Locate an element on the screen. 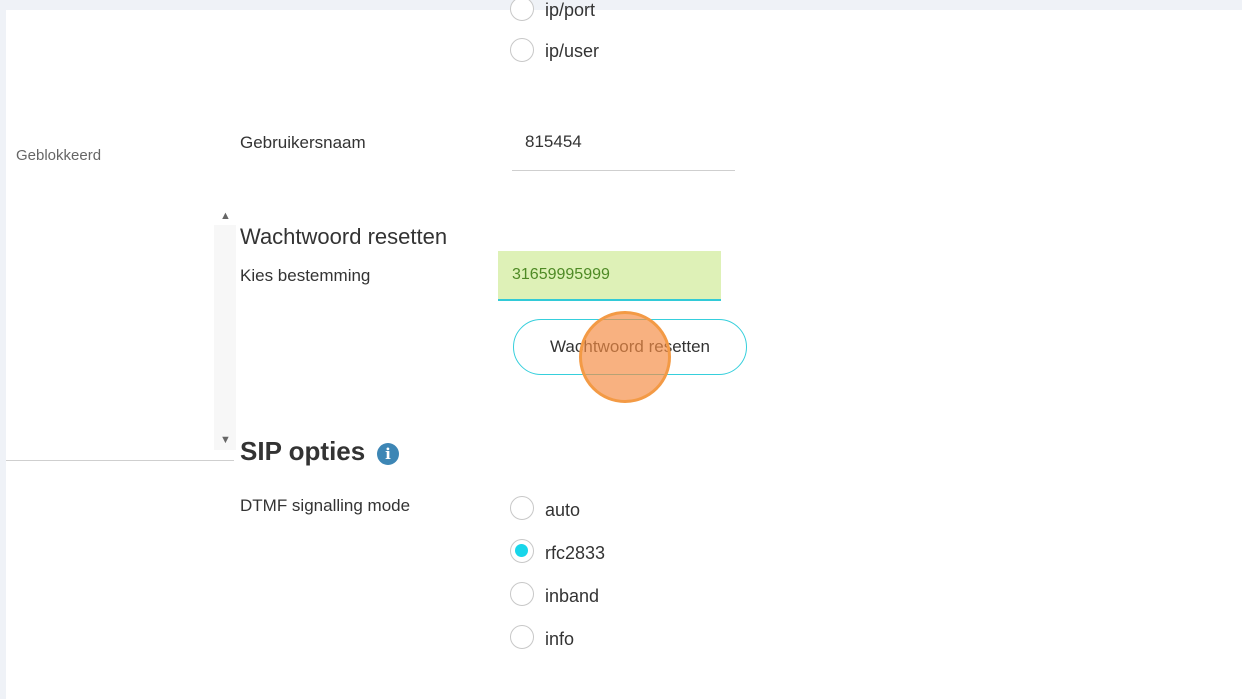 The height and width of the screenshot is (699, 1242). radio-dtmf-rfc2833-label: rfc2833 is located at coordinates (575, 553).